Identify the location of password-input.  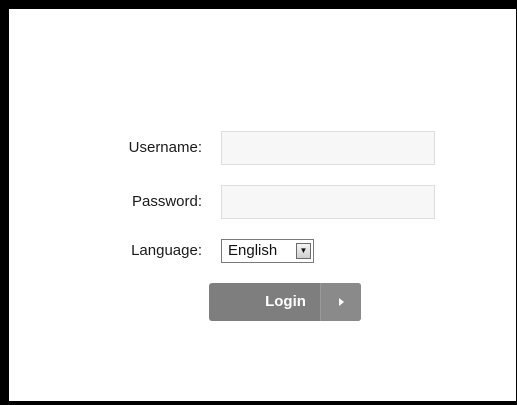
(328, 202).